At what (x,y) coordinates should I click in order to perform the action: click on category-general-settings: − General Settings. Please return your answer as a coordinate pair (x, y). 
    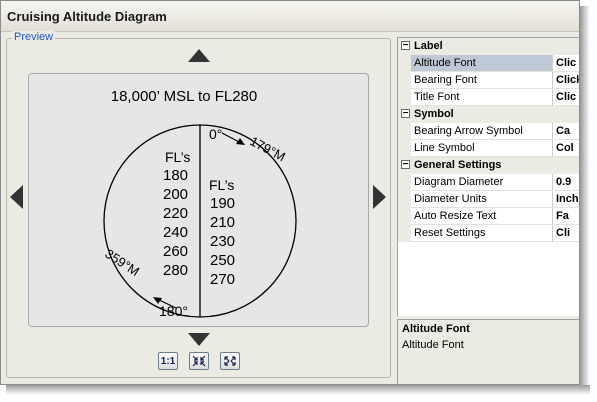
    Looking at the image, I should click on (488, 165).